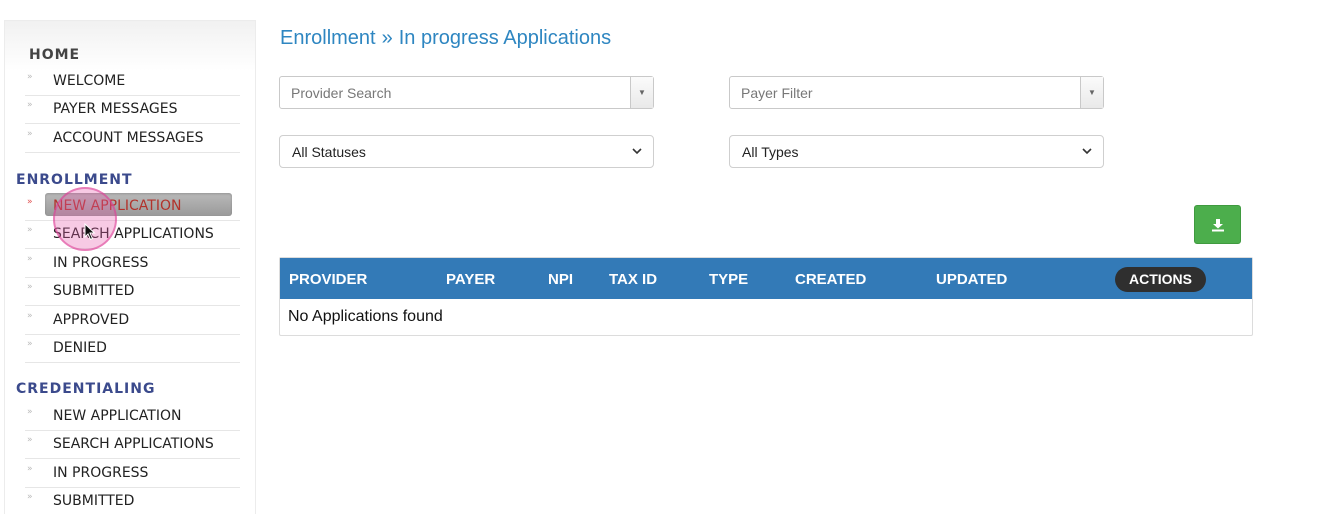 This screenshot has width=1335, height=514. Describe the element at coordinates (90, 232) in the screenshot. I see `mouse-cursor-icon` at that location.